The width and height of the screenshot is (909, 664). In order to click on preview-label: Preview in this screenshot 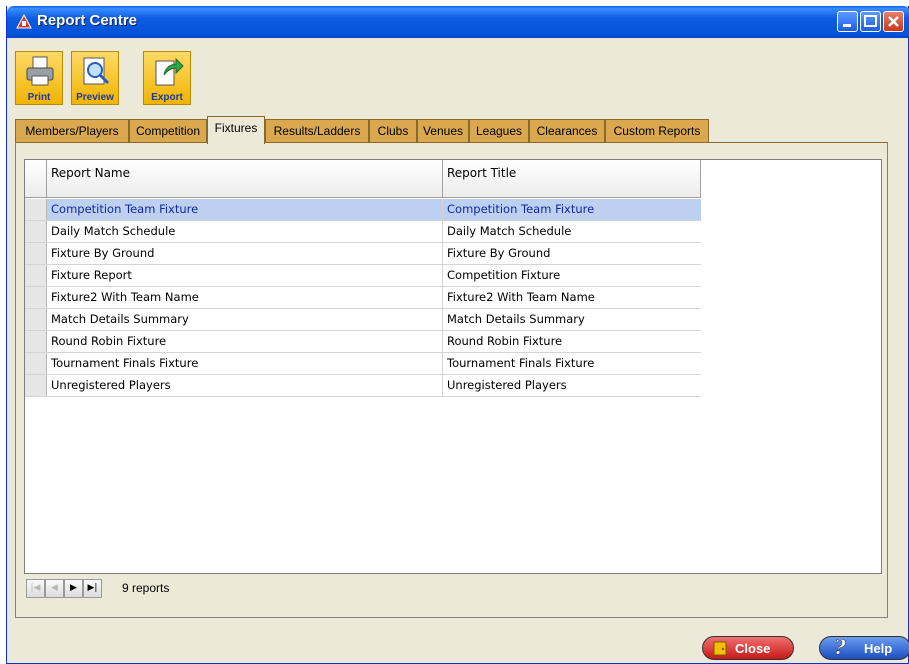, I will do `click(95, 97)`.